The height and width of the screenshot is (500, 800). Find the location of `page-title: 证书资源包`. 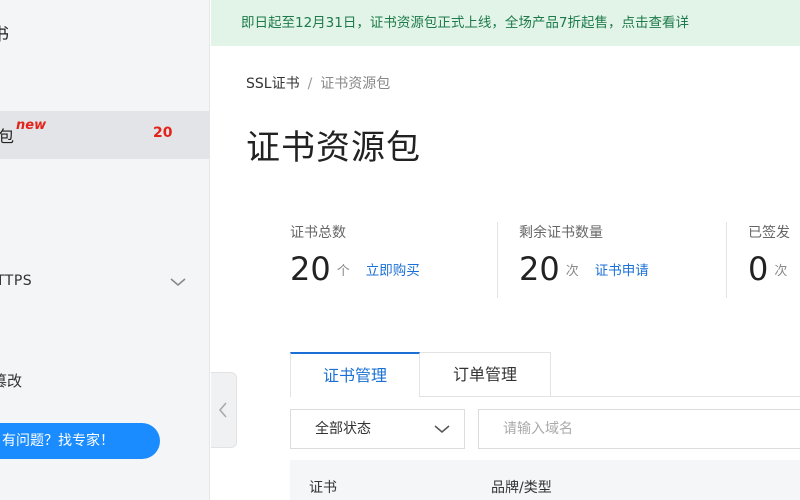

page-title: 证书资源包 is located at coordinates (333, 148).